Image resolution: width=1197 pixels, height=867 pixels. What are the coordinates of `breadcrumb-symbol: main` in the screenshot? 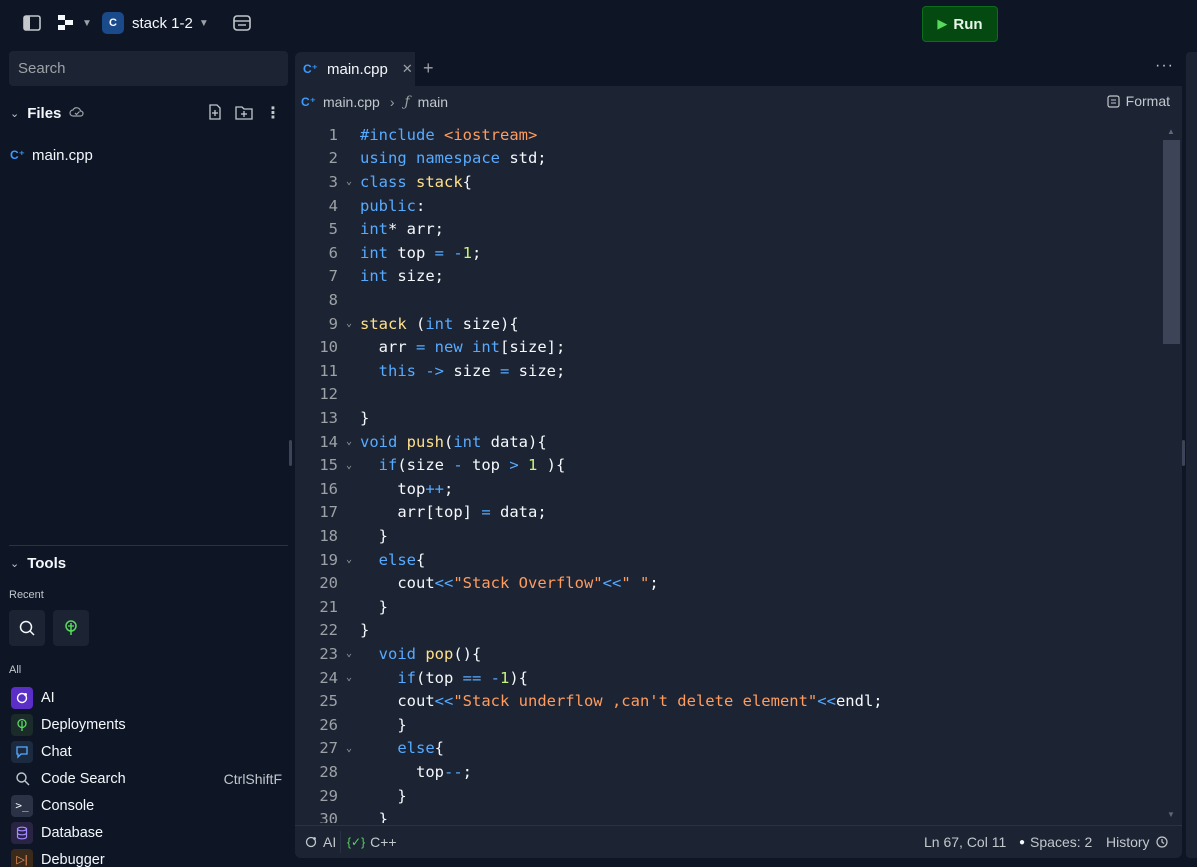 It's located at (433, 102).